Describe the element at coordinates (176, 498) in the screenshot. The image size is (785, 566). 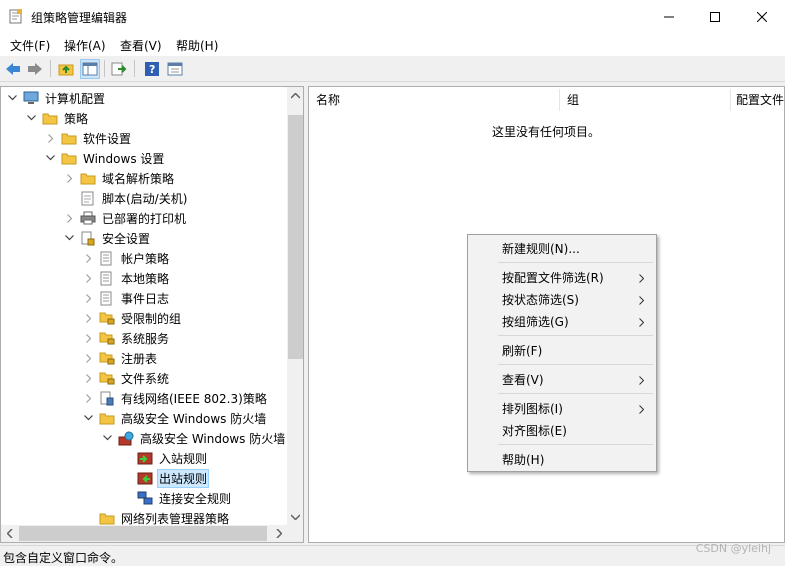
I see `tree-node: 连接安全规则` at that location.